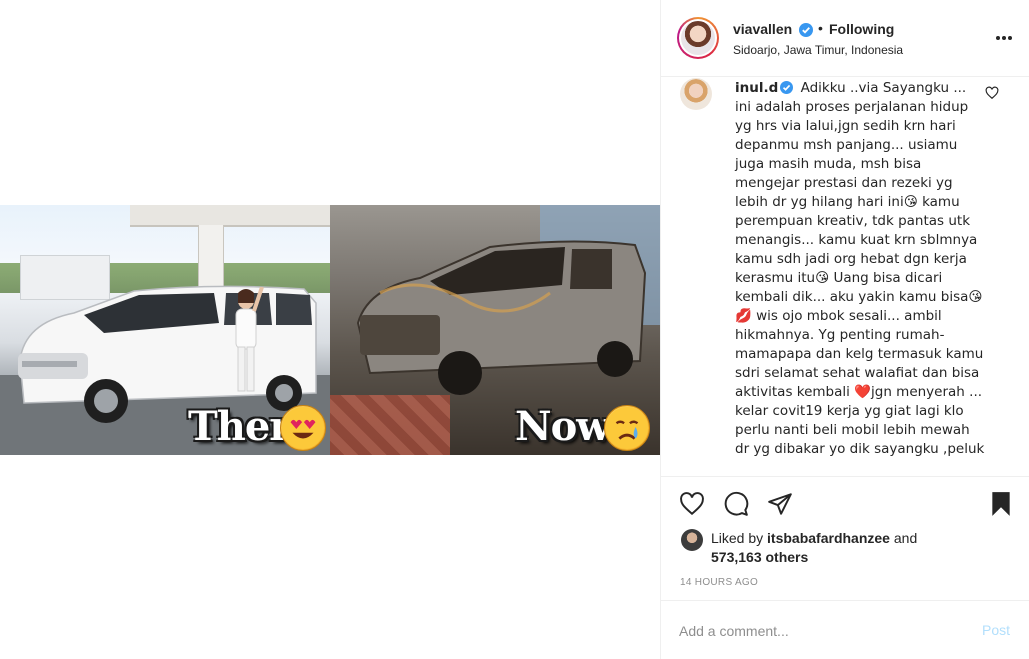 The height and width of the screenshot is (659, 1029). I want to click on post-comment-button: Post, so click(996, 630).